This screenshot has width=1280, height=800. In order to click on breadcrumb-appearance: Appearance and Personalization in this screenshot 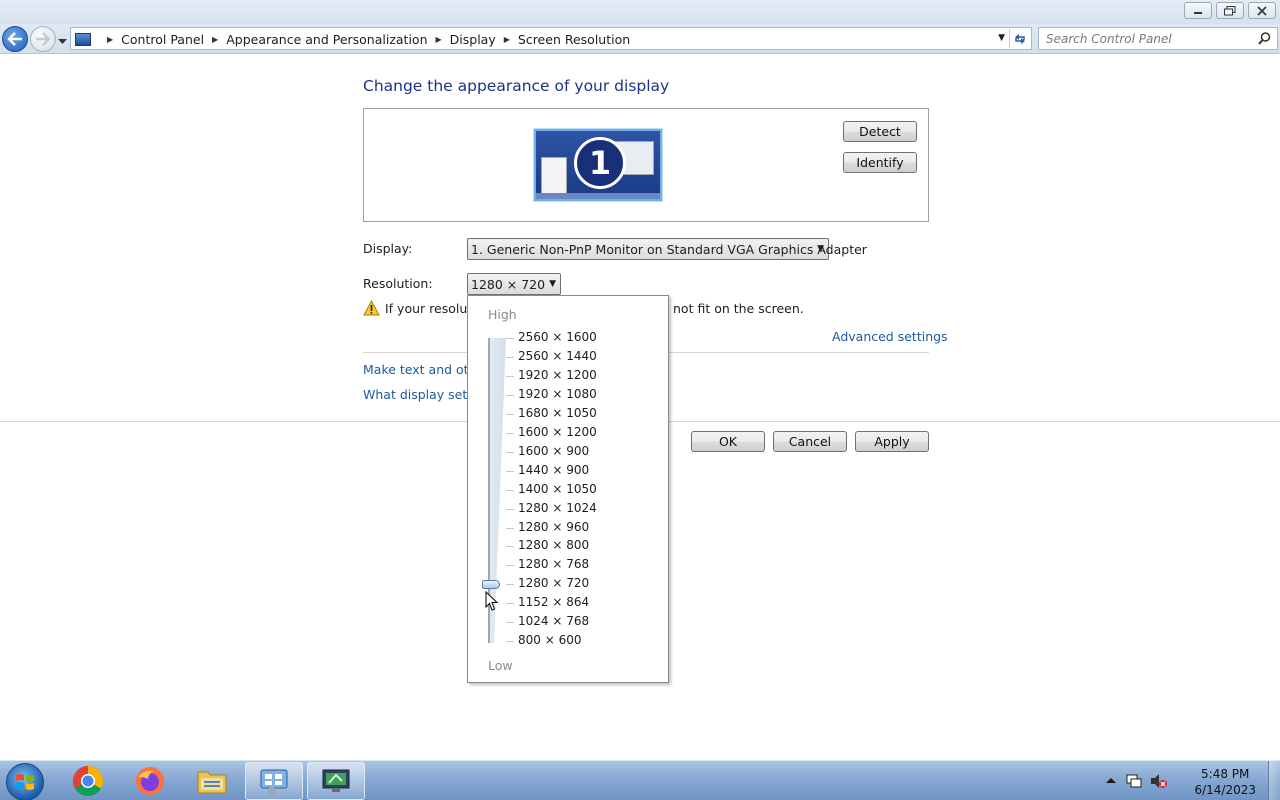, I will do `click(326, 39)`.